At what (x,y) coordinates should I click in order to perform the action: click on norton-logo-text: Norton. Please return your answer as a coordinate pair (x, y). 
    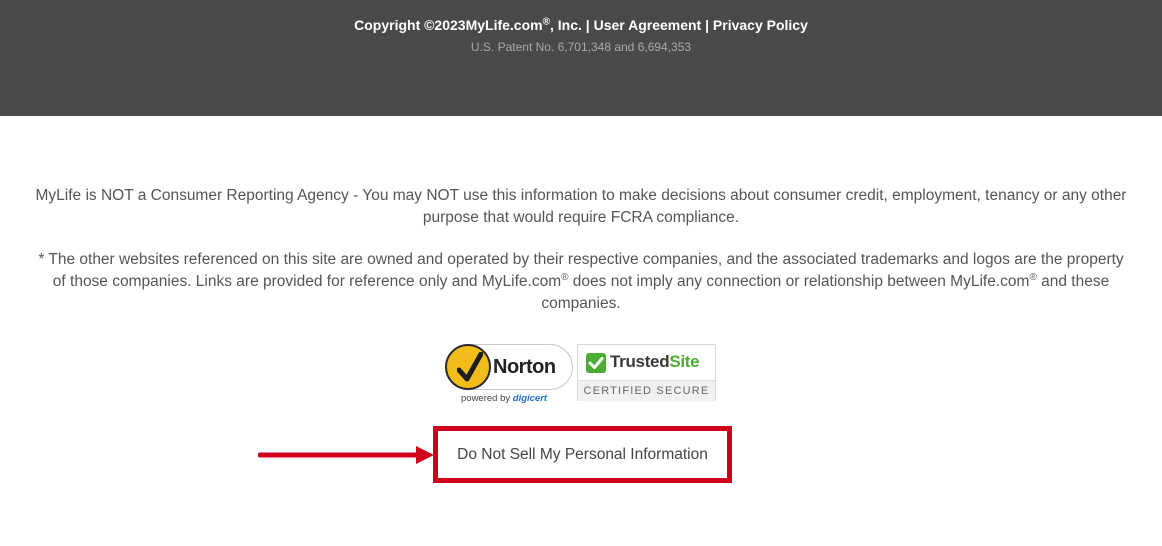
    Looking at the image, I should click on (524, 367).